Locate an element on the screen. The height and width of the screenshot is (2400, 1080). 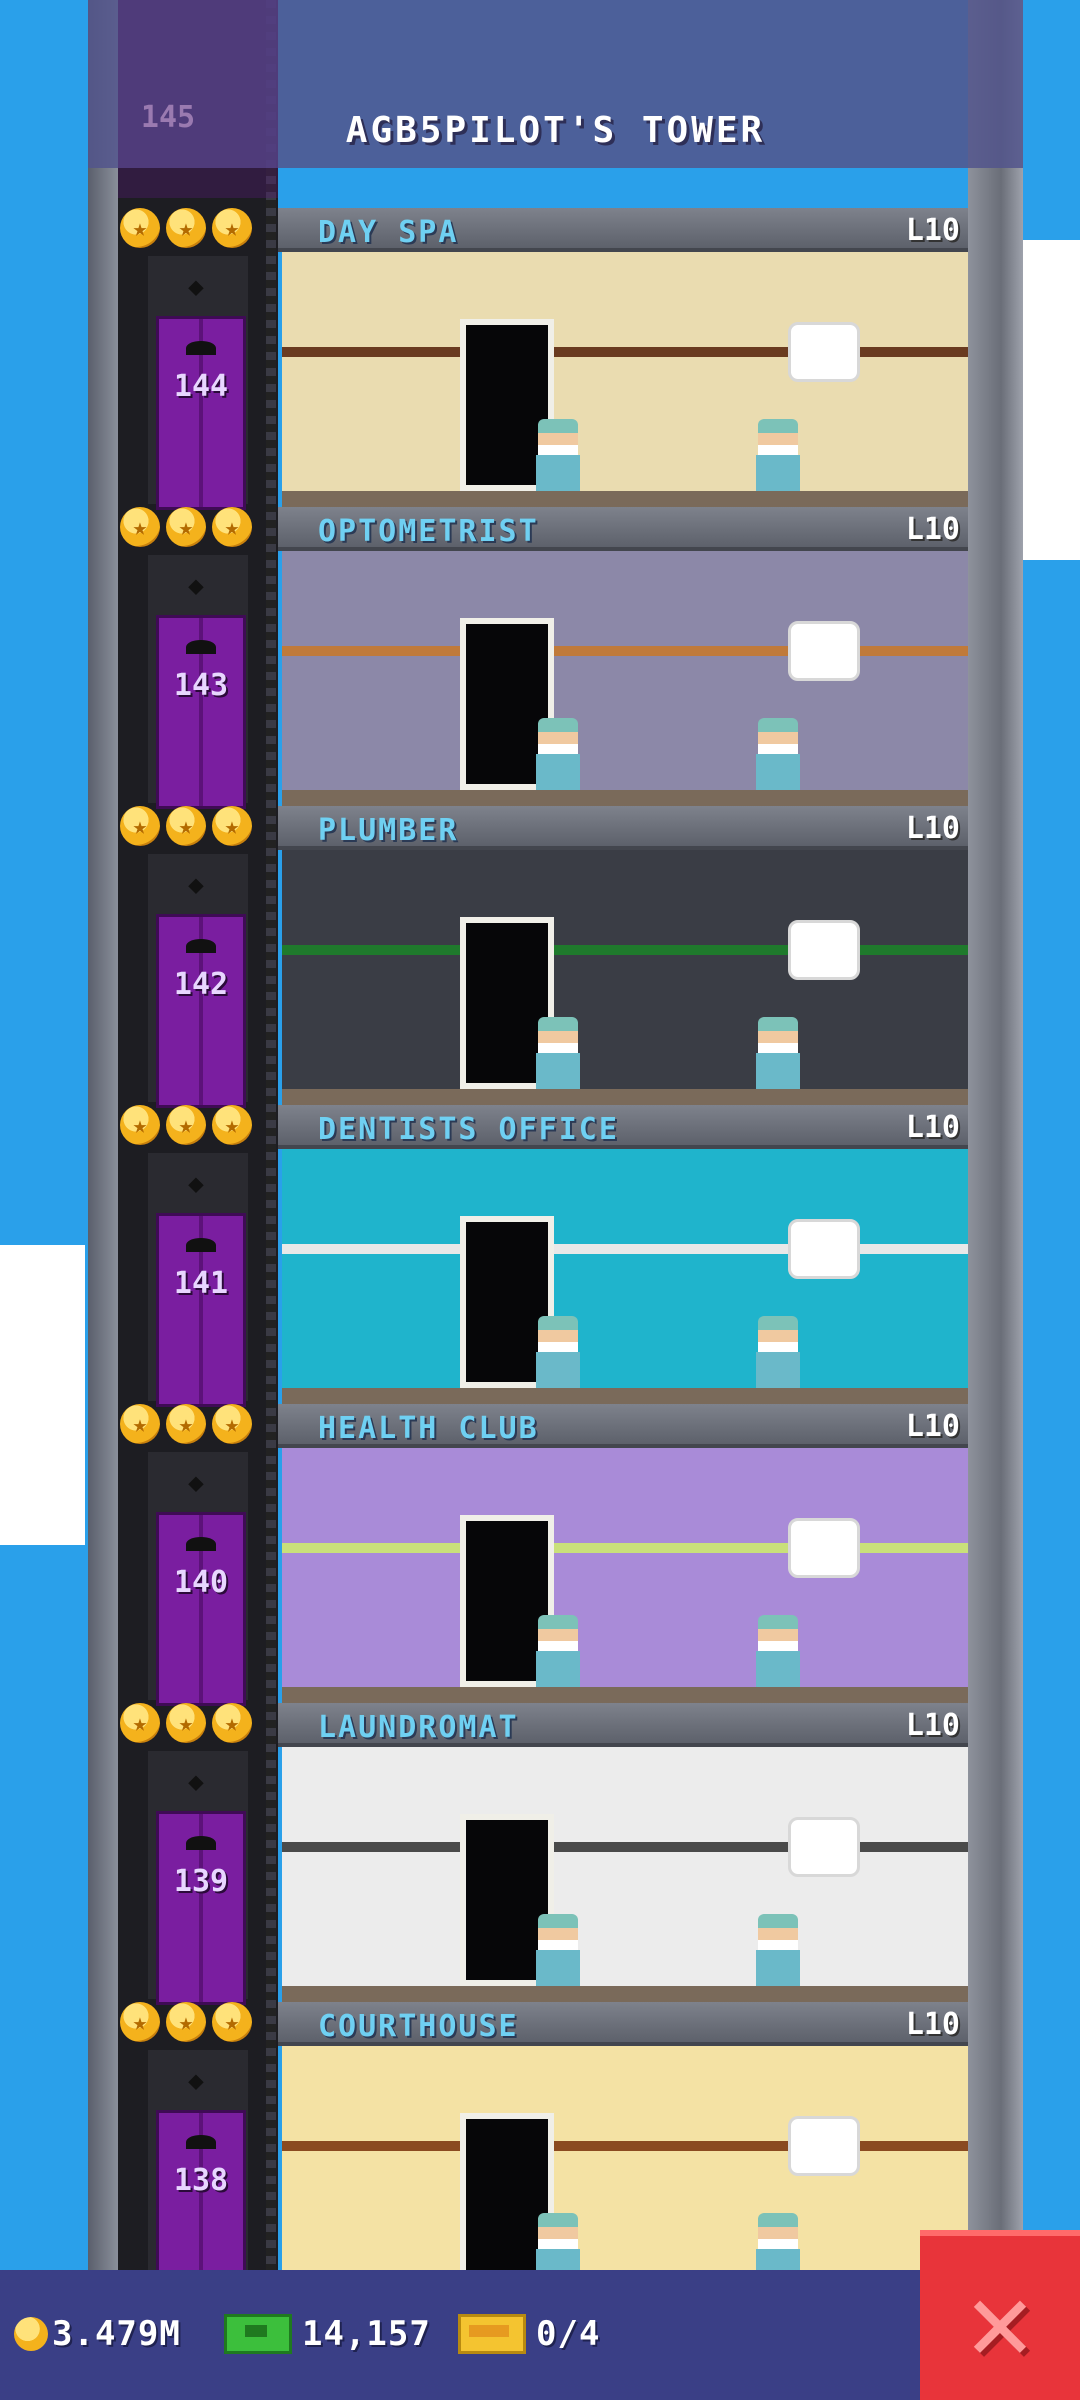
floor-number: 145 is located at coordinates (168, 117).